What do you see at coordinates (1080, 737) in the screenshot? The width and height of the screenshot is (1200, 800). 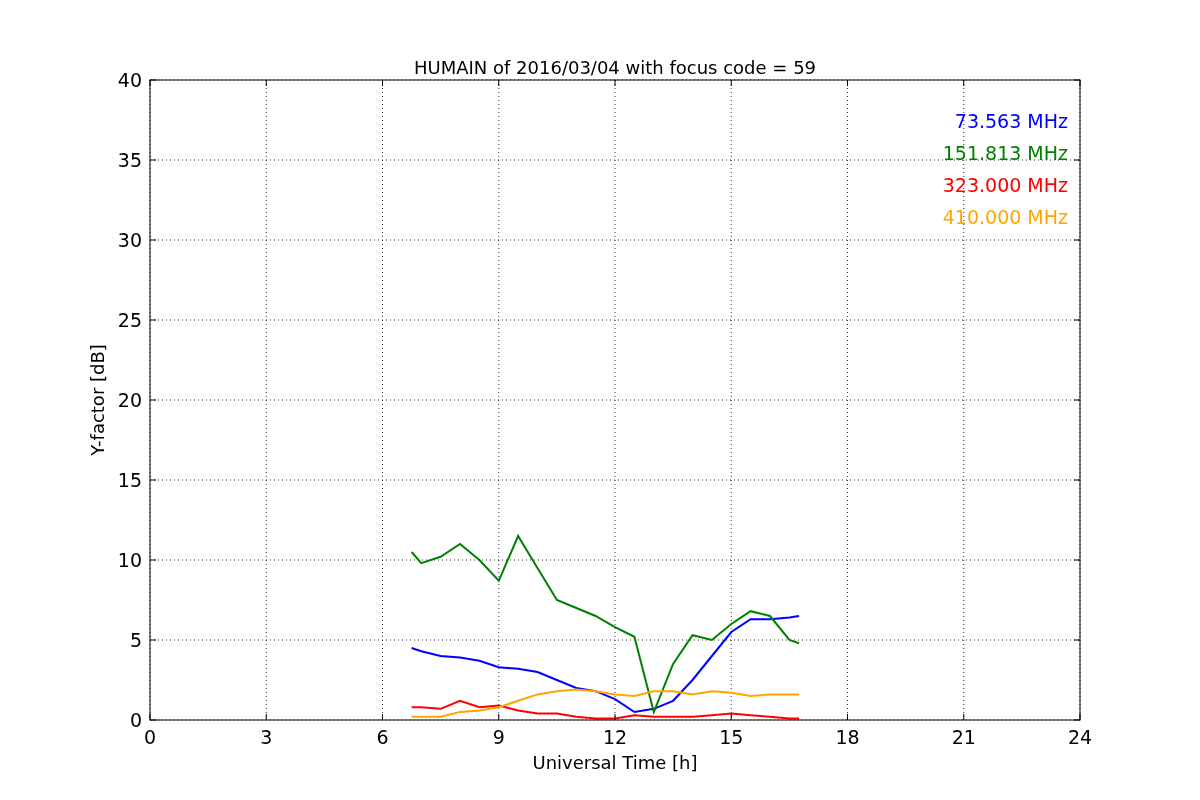 I see `x-tick-label: 24` at bounding box center [1080, 737].